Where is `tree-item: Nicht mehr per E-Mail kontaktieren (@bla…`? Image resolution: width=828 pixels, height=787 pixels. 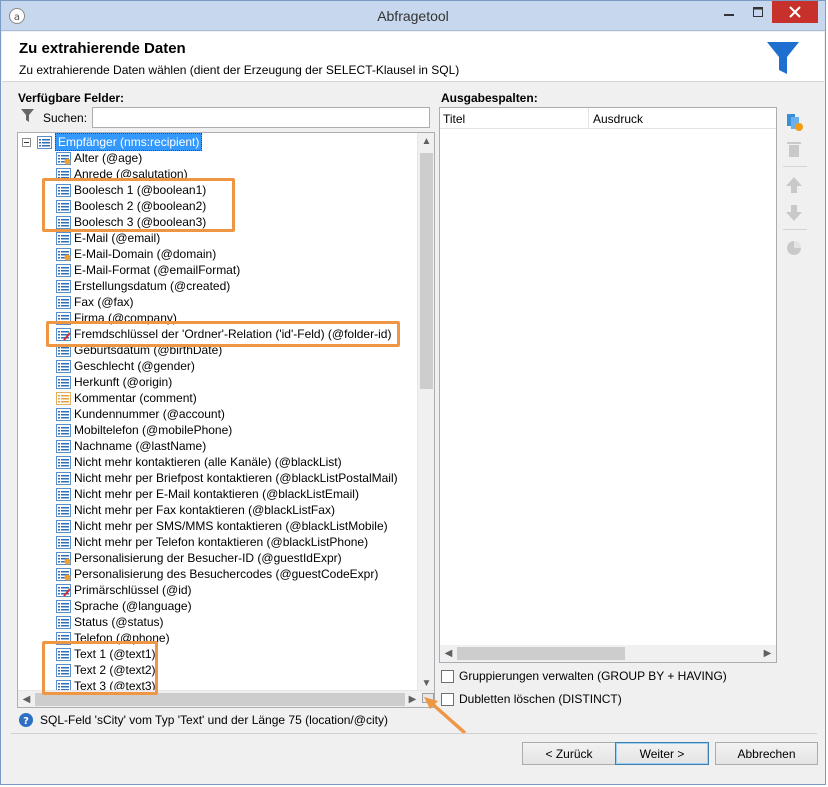 tree-item: Nicht mehr per E-Mail kontaktieren (@bla… is located at coordinates (207, 494).